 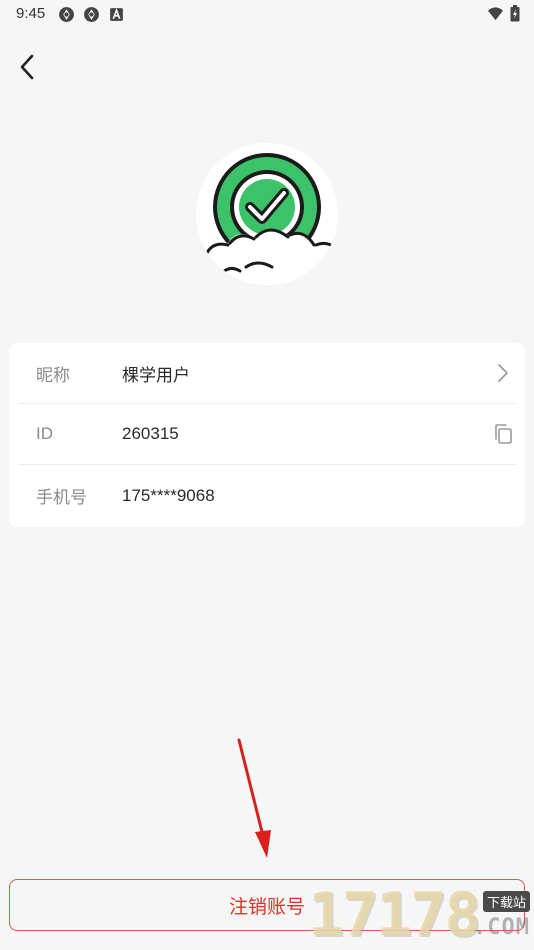 What do you see at coordinates (53, 375) in the screenshot?
I see `nickname-label: 昵称` at bounding box center [53, 375].